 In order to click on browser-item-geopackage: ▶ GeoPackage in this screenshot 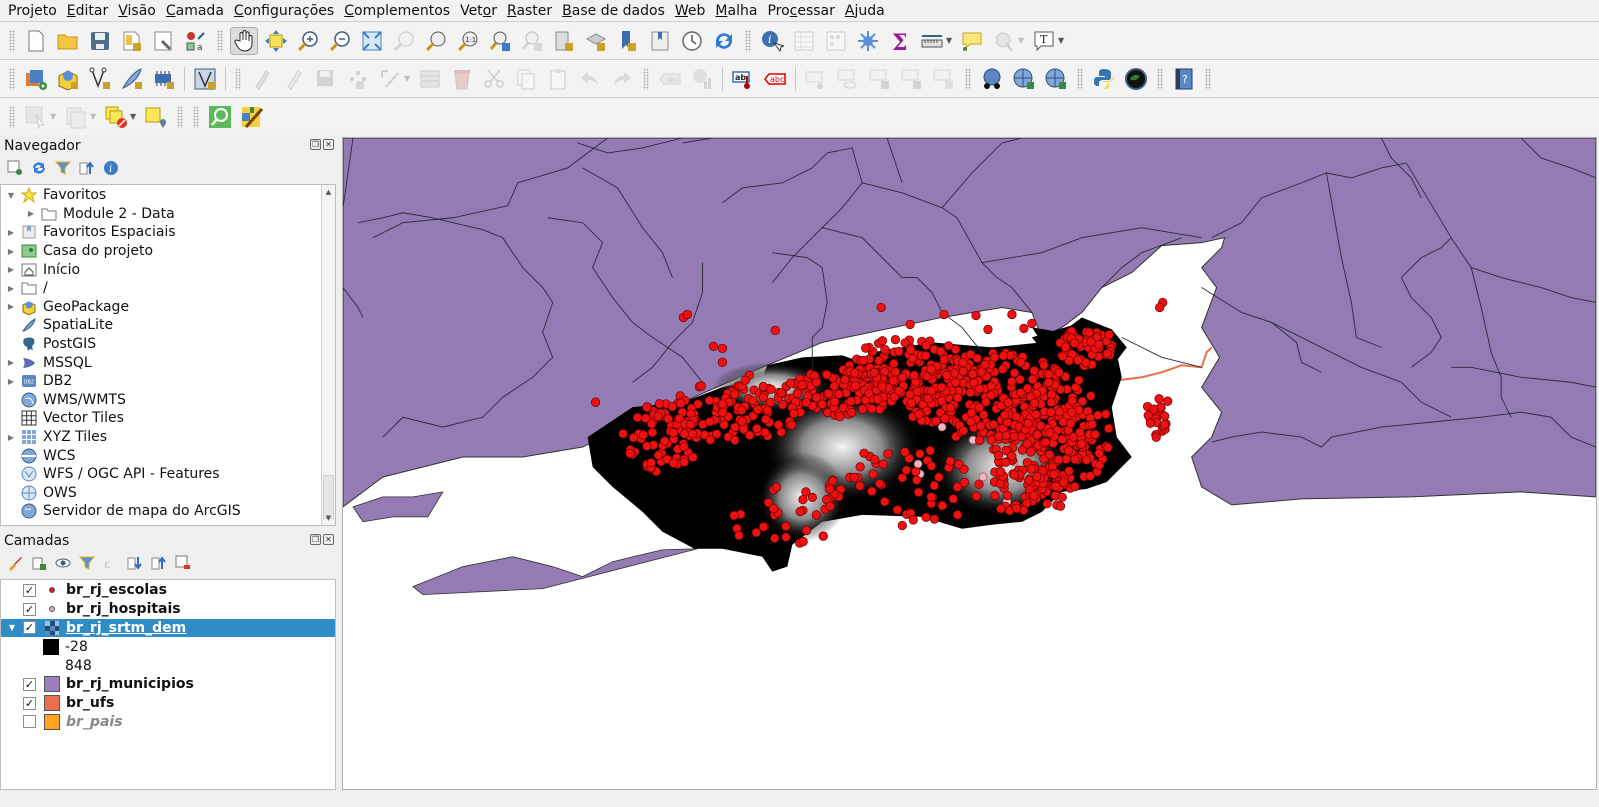, I will do `click(168, 307)`.